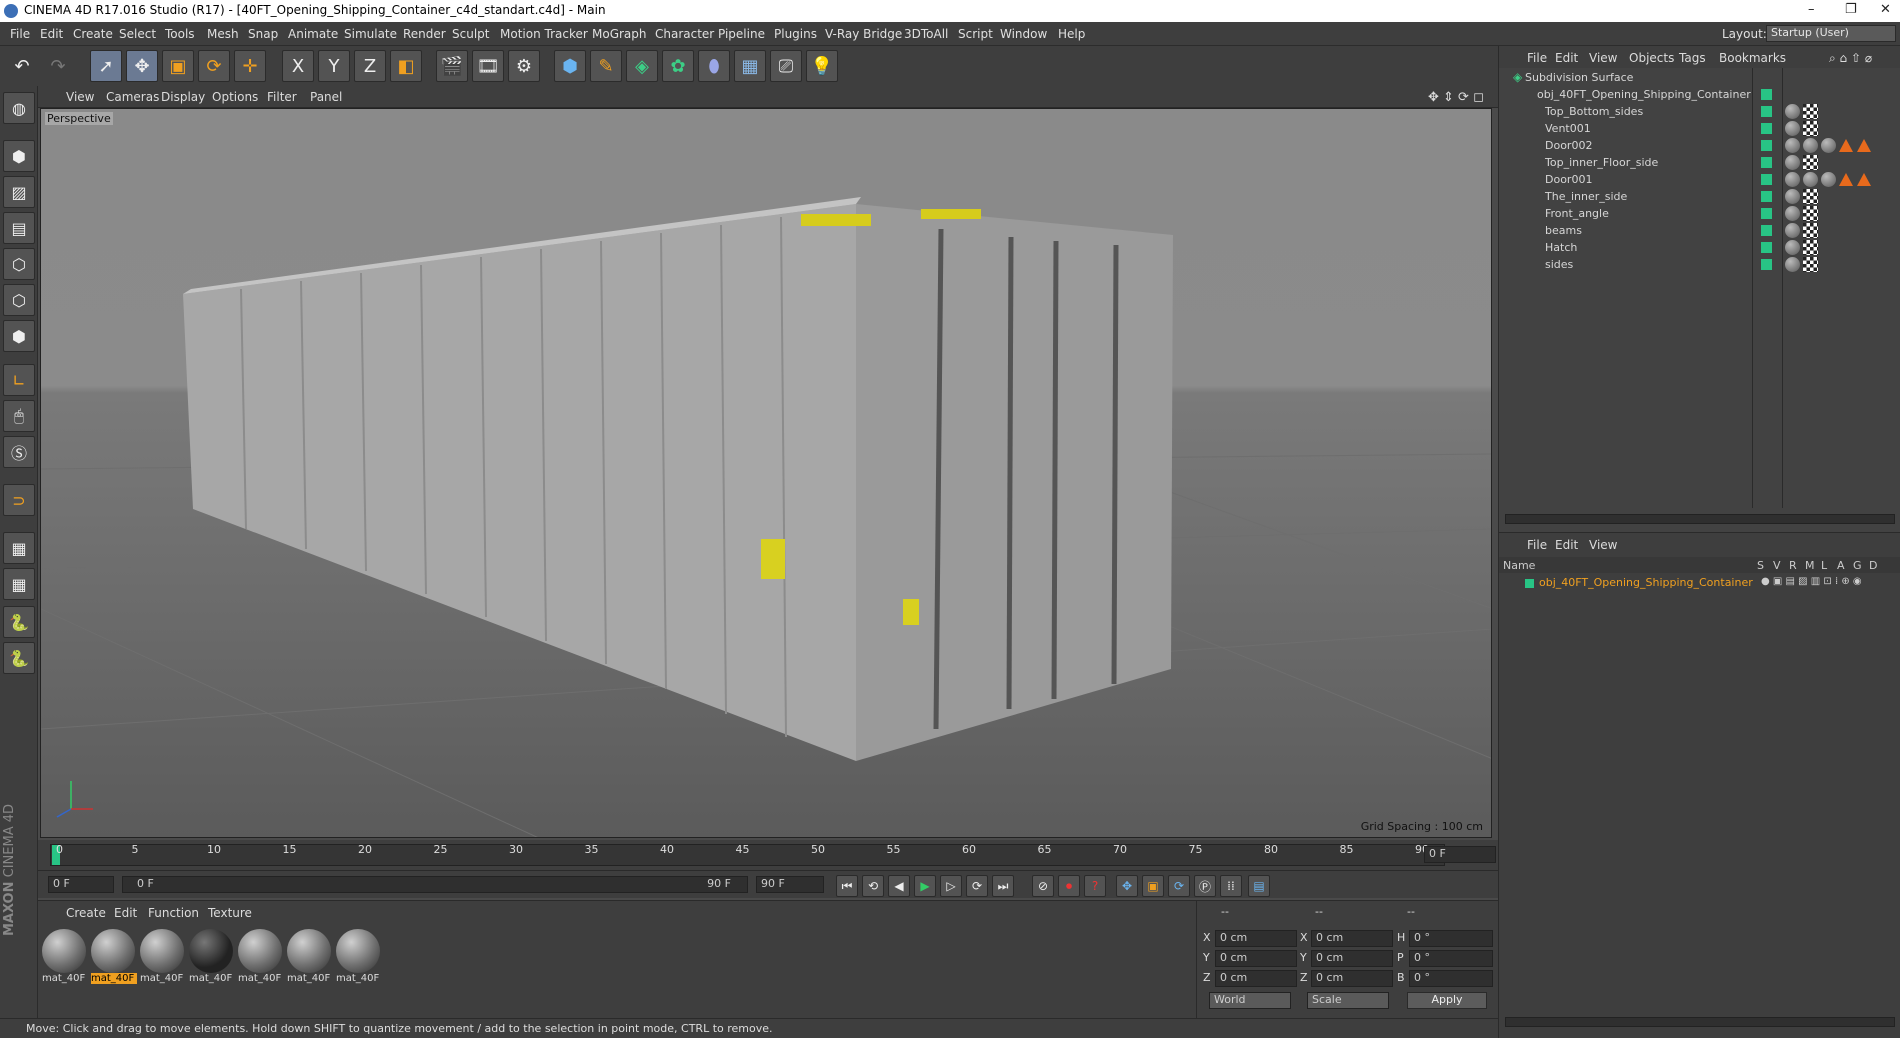 Image resolution: width=1900 pixels, height=1038 pixels. What do you see at coordinates (223, 34) in the screenshot?
I see `menu-mesh: Mesh` at bounding box center [223, 34].